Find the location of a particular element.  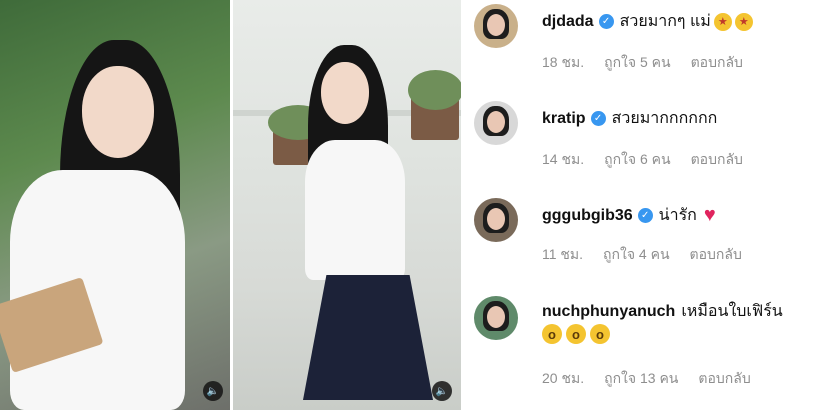

username: djdada is located at coordinates (568, 22).